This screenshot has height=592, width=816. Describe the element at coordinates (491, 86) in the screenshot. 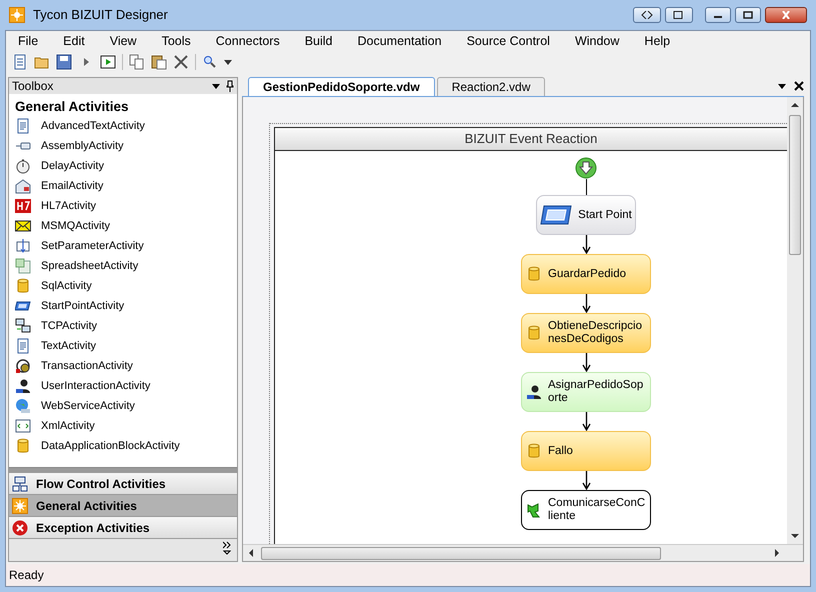

I see `document-tab: Reaction2.vdw` at that location.